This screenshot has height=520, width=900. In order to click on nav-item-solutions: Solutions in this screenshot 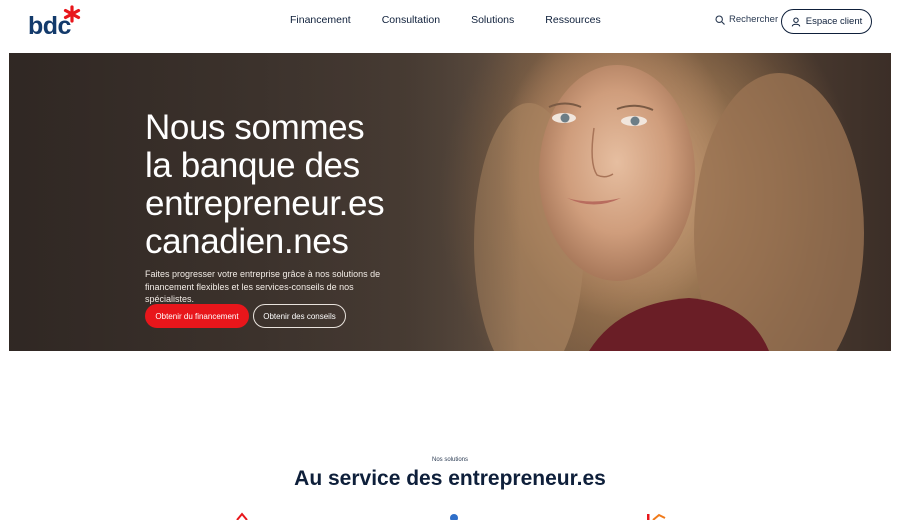, I will do `click(492, 20)`.